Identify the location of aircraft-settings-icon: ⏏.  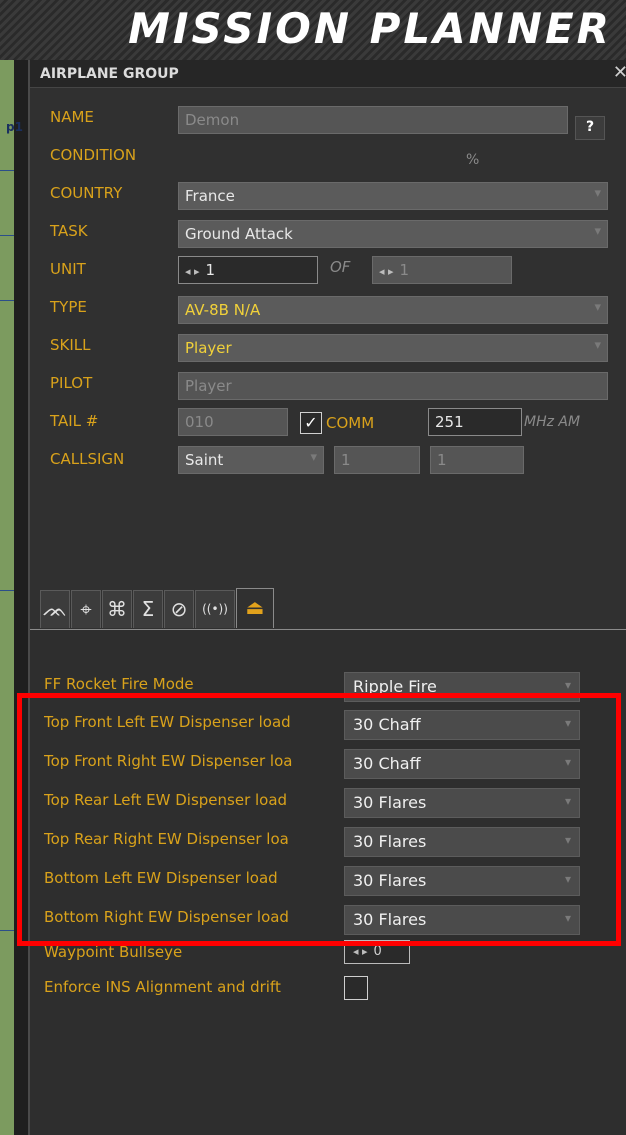
(255, 607).